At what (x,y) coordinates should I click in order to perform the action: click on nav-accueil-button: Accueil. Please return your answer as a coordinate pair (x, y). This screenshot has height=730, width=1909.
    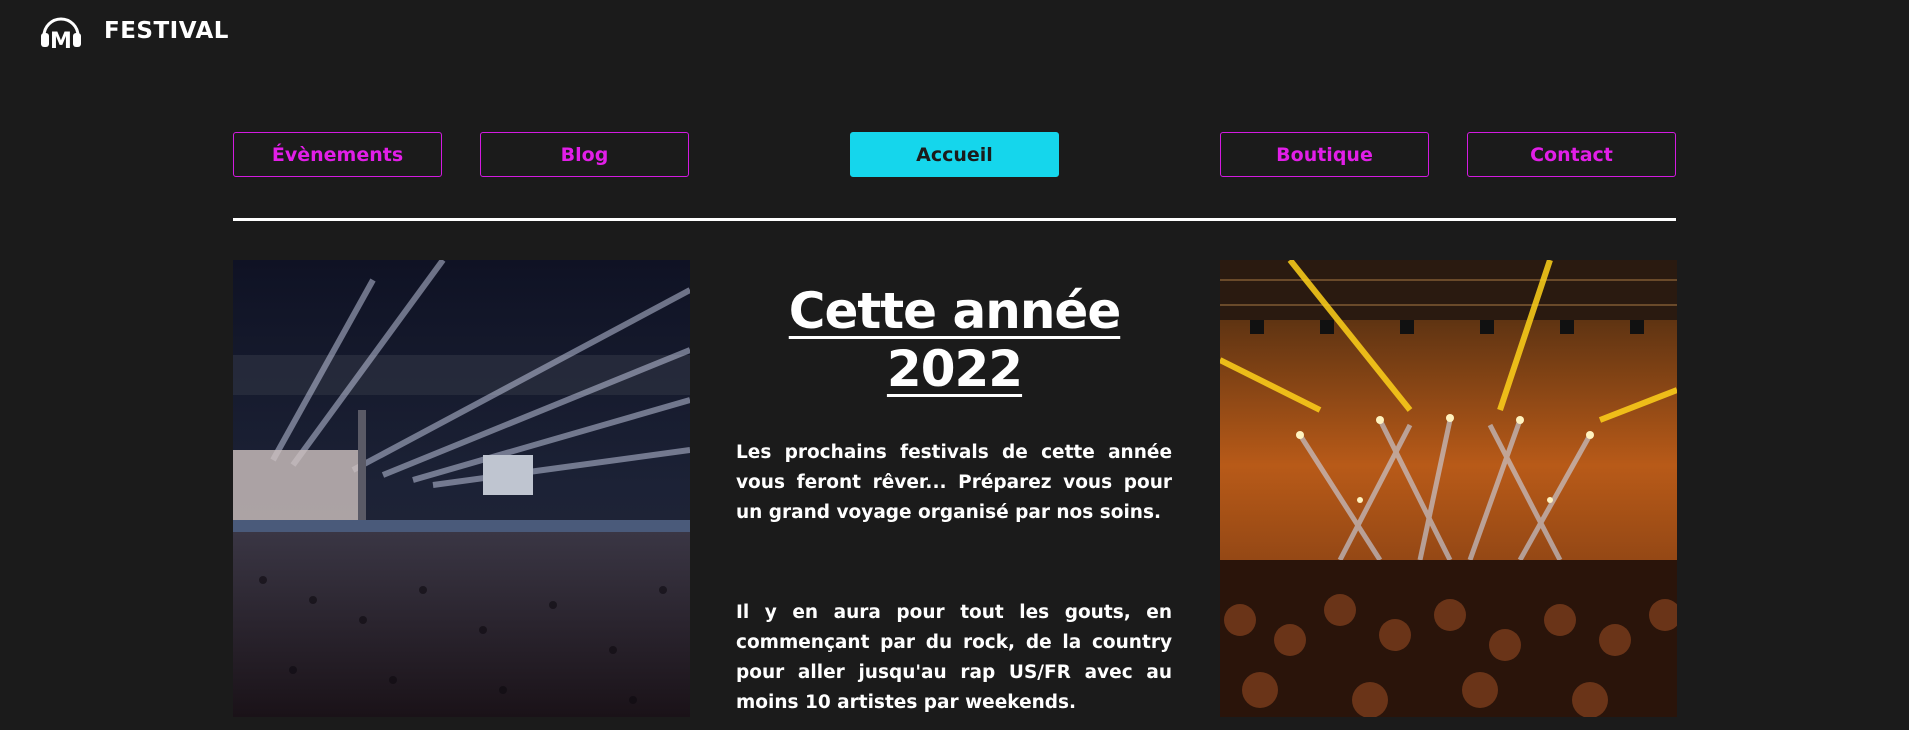
    Looking at the image, I should click on (954, 154).